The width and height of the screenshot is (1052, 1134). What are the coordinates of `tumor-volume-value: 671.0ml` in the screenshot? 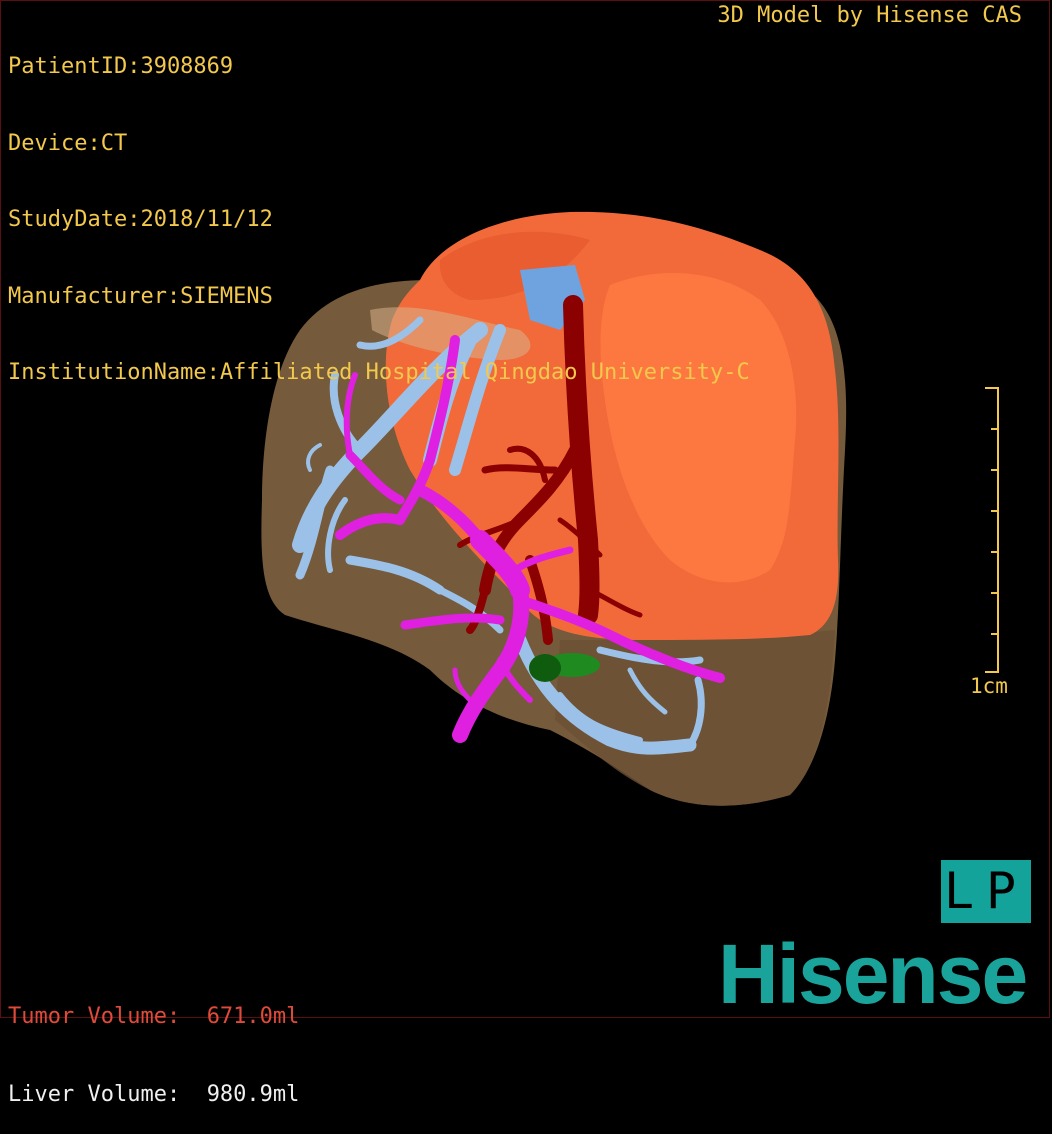 It's located at (253, 1016).